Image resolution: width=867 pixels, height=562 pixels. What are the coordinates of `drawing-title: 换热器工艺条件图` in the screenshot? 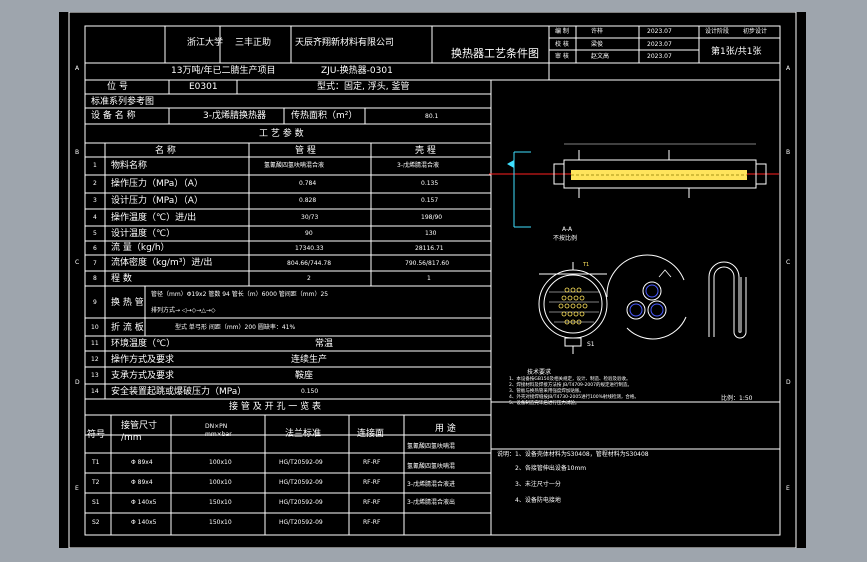 It's located at (495, 53).